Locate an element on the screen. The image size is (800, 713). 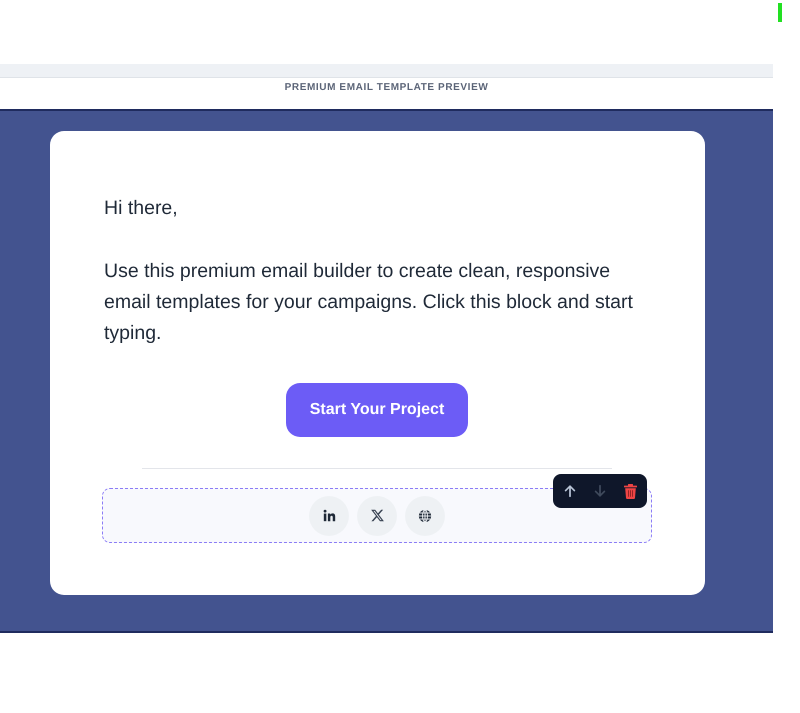
linkedin-icon is located at coordinates (329, 515).